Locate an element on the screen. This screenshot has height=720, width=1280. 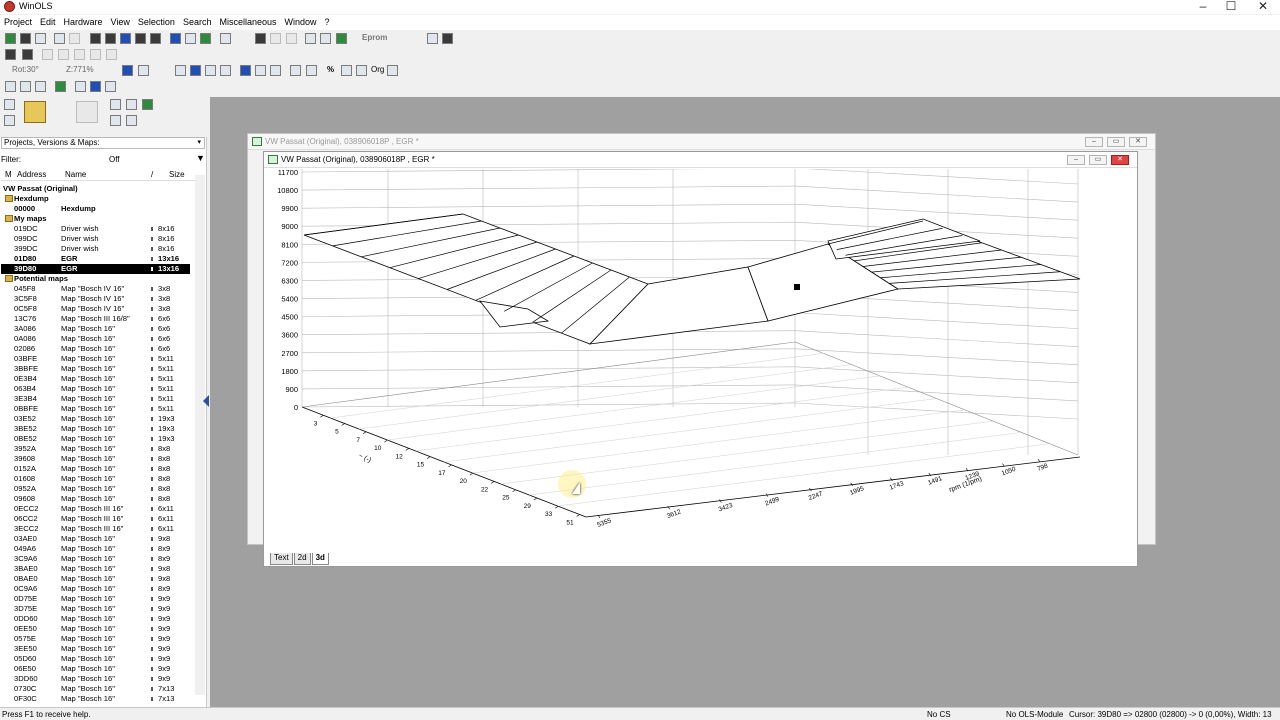
export-icon is located at coordinates (115, 120).